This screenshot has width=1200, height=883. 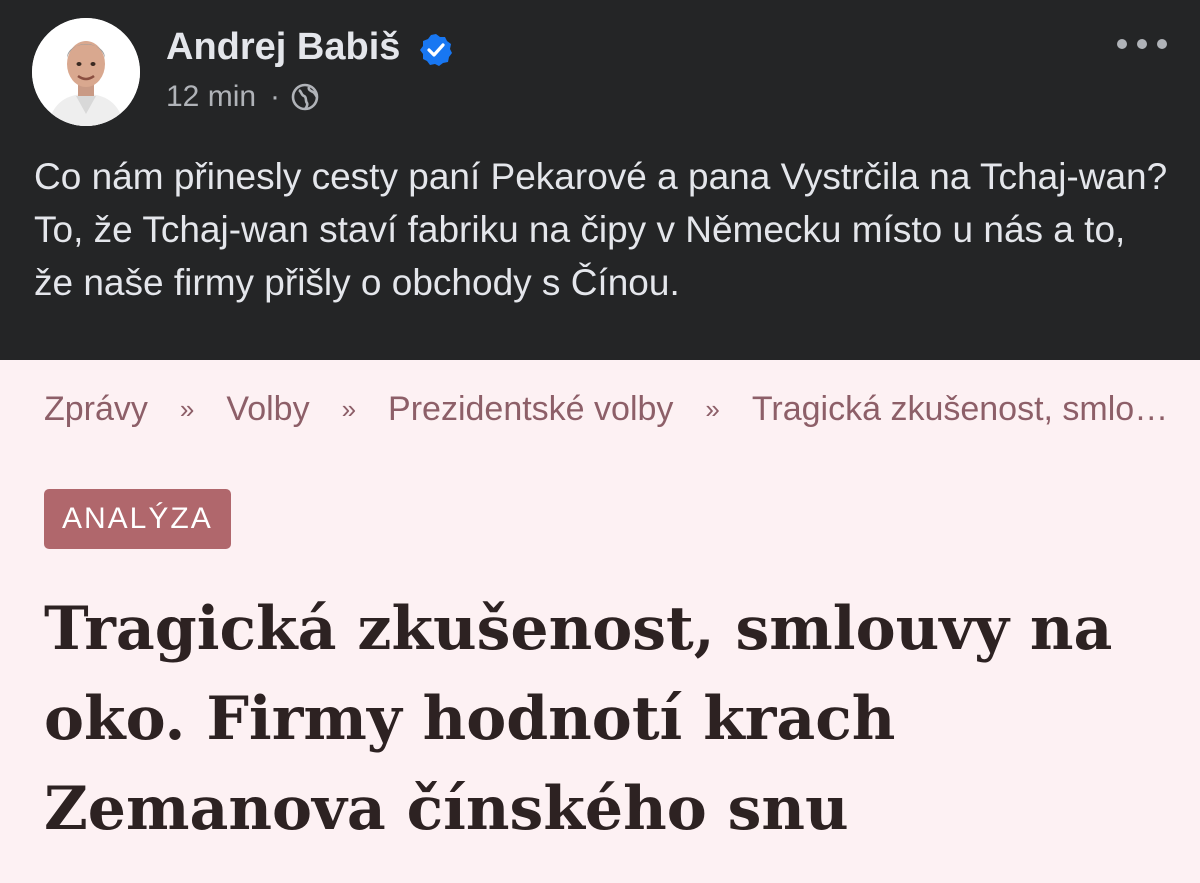 I want to click on author-name: Andrej Babiš, so click(x=283, y=47).